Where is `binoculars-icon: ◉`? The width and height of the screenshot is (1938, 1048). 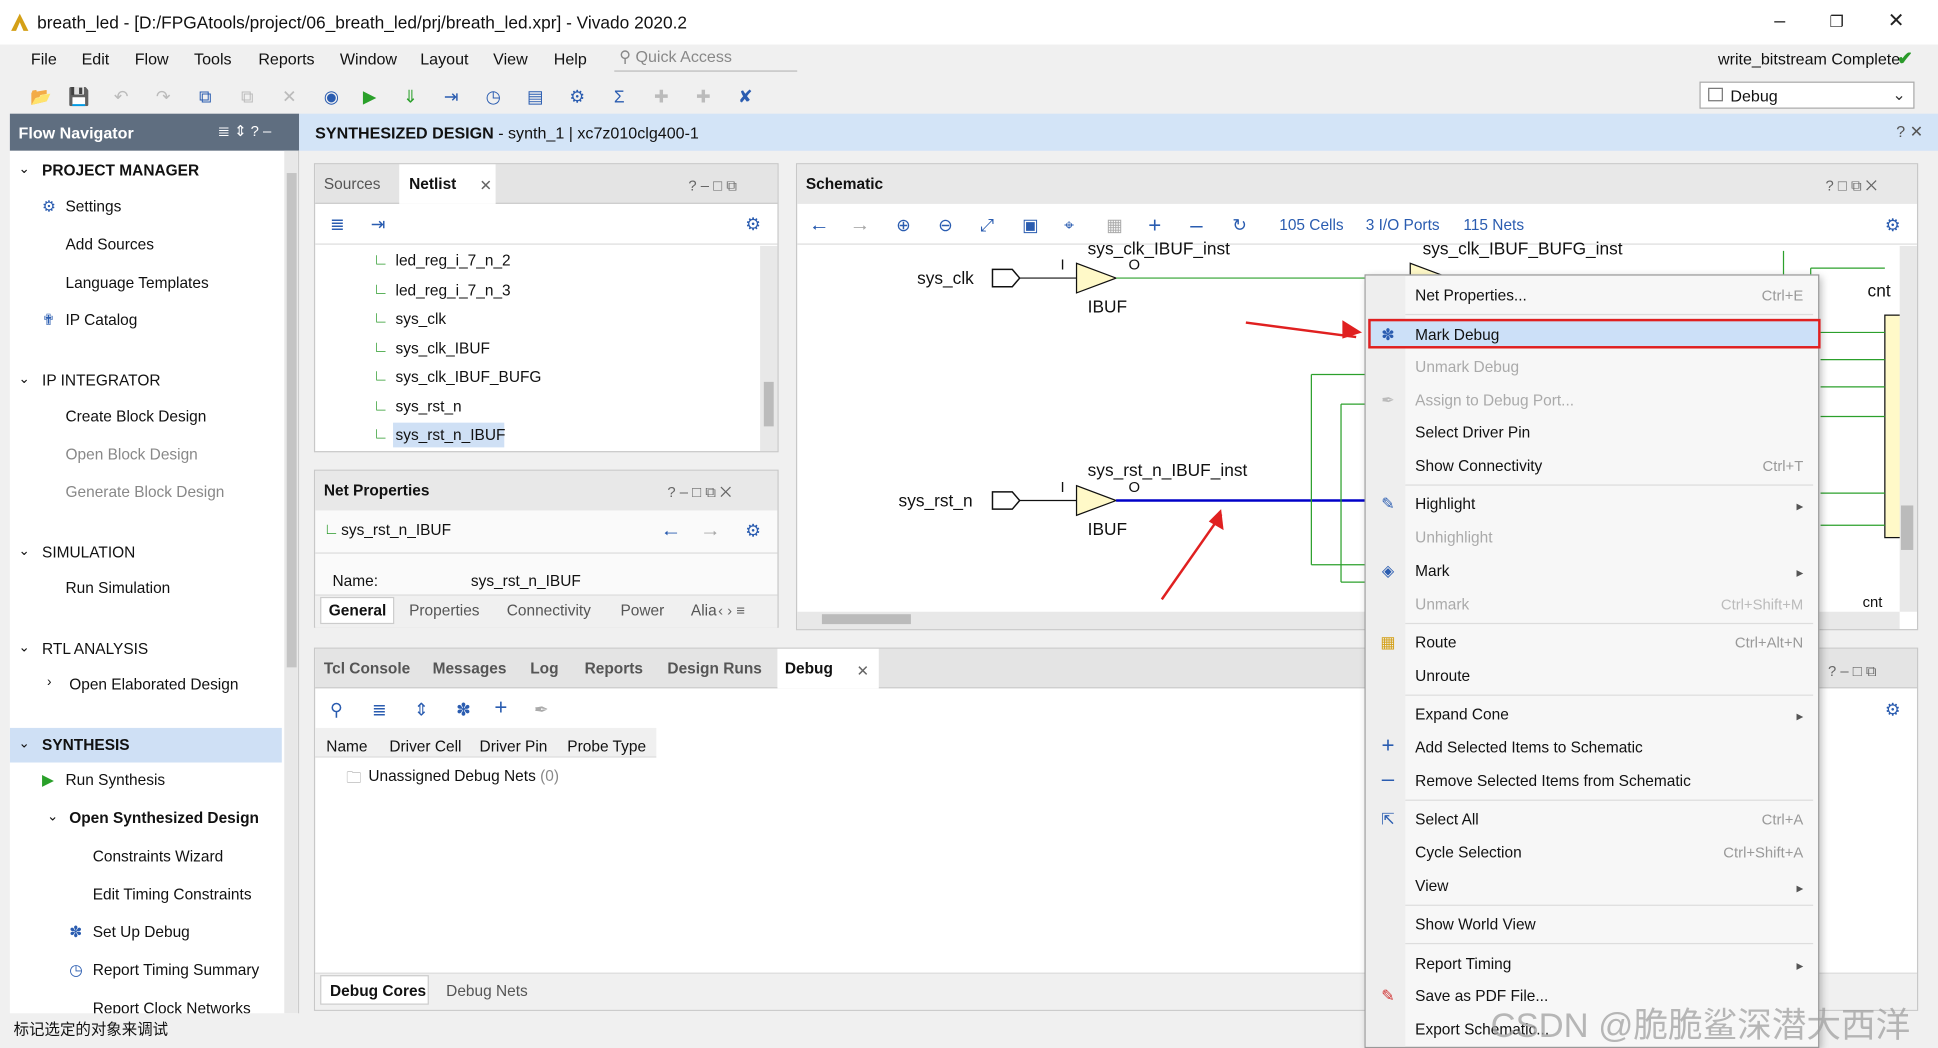 binoculars-icon: ◉ is located at coordinates (331, 96).